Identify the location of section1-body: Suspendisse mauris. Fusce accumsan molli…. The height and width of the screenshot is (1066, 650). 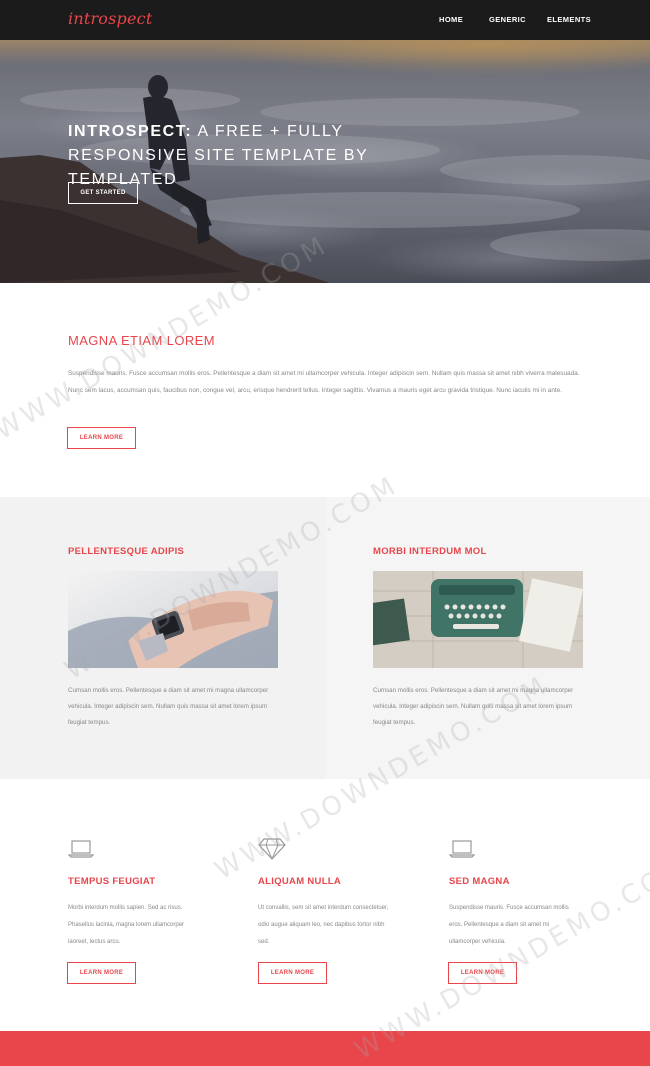
(324, 382).